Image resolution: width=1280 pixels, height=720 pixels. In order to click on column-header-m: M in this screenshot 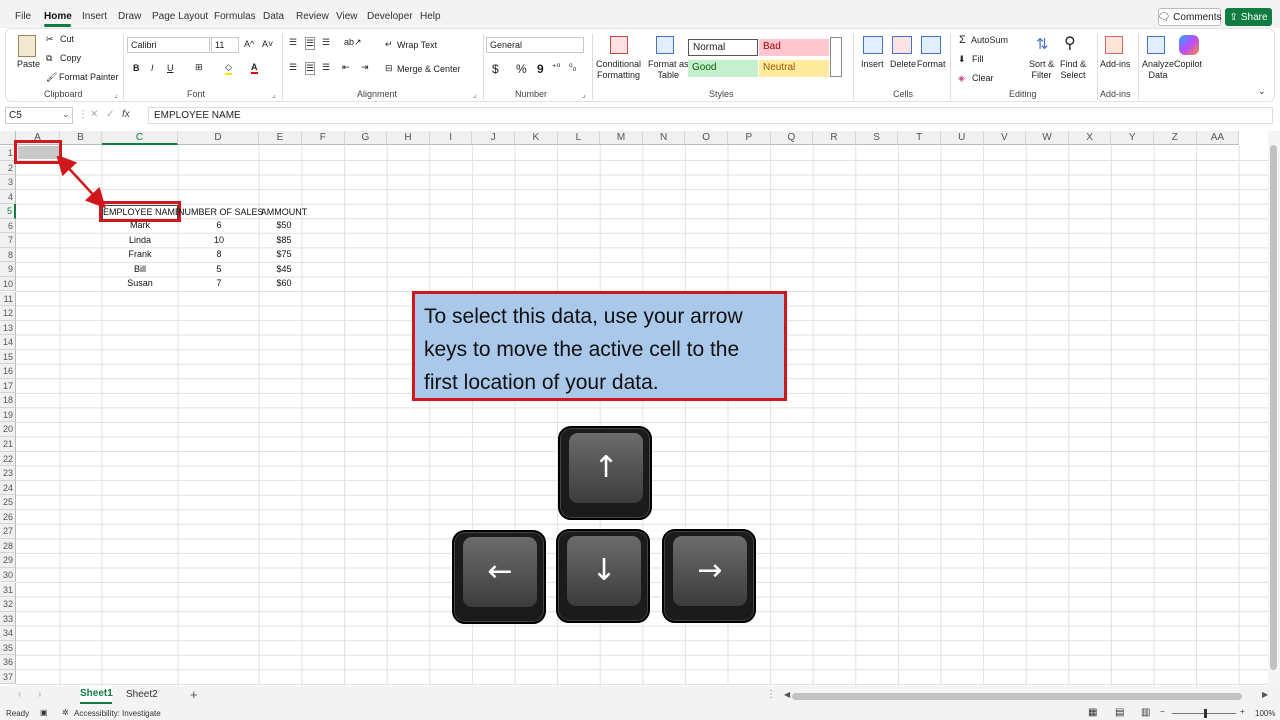, I will do `click(621, 138)`.